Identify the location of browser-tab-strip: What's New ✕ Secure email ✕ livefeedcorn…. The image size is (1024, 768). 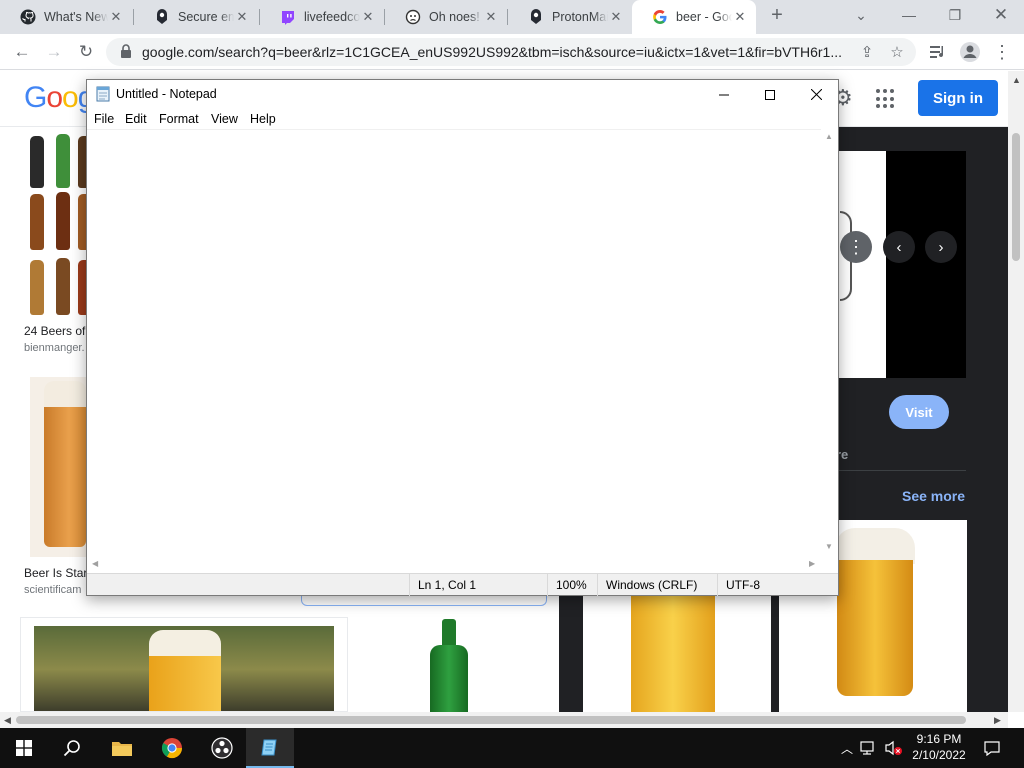
(512, 17).